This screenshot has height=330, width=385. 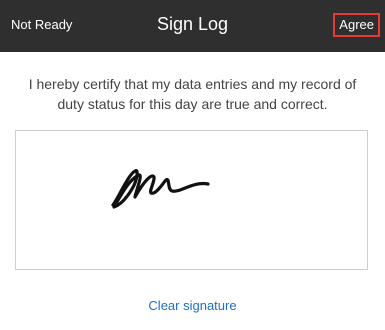 I want to click on clear-signature-link: Clear signature, so click(x=192, y=305).